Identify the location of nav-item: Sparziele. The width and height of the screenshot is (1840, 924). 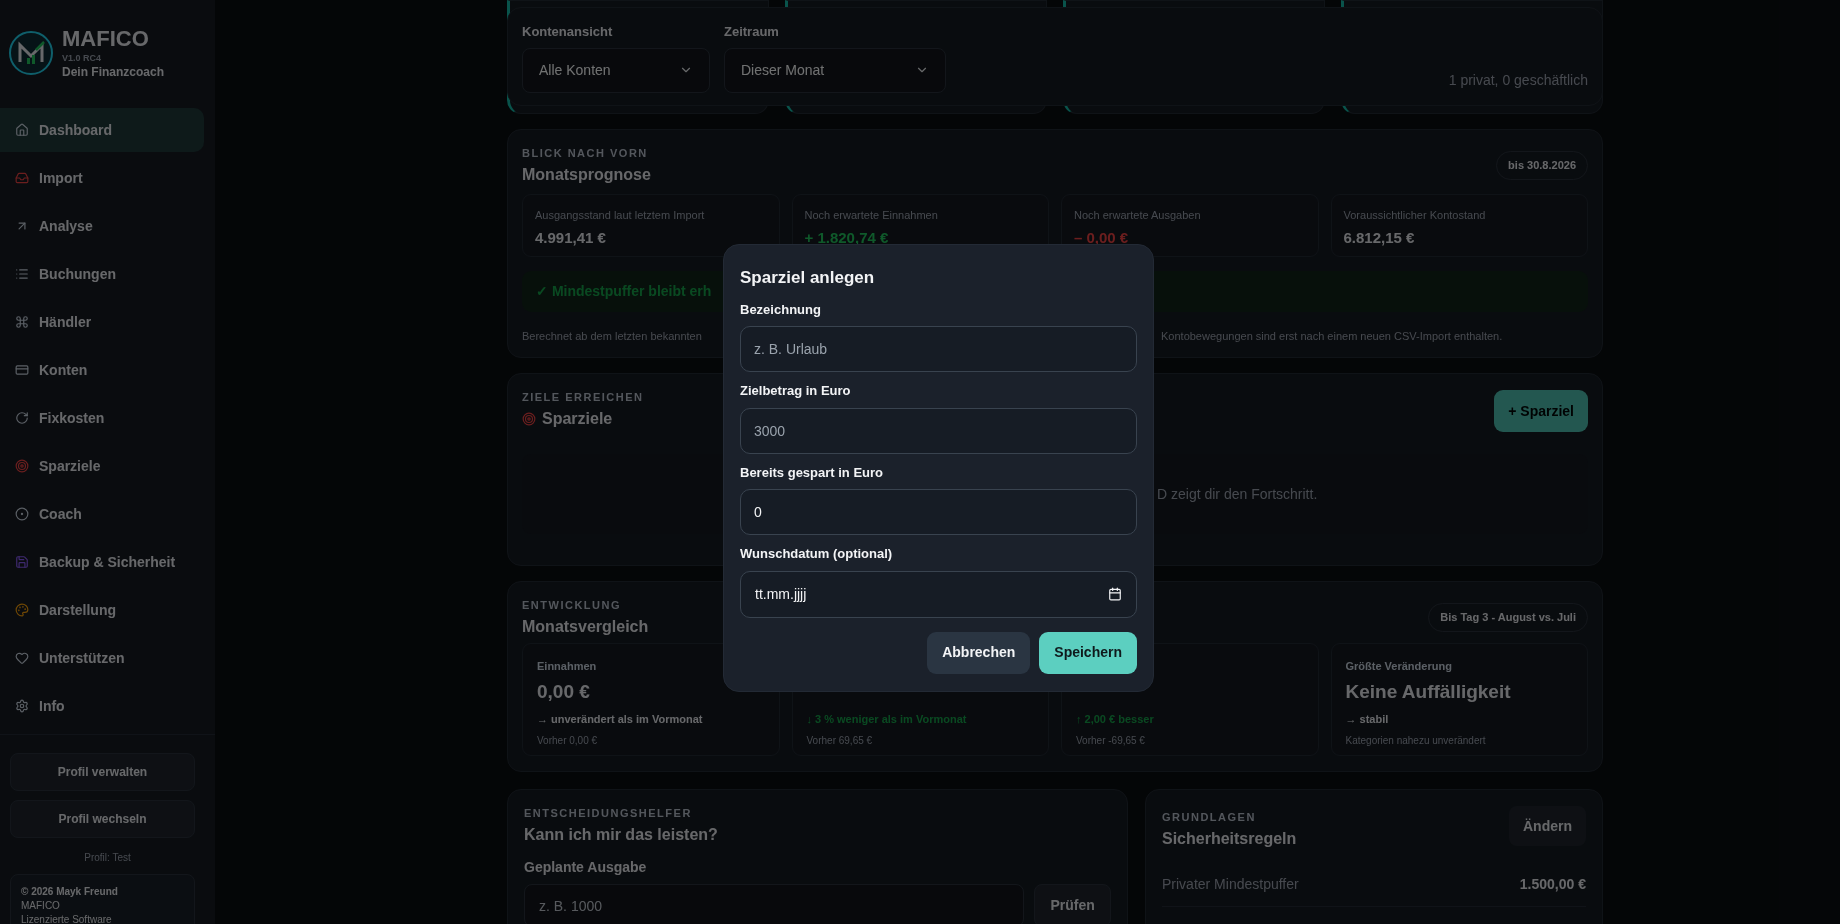
(102, 466).